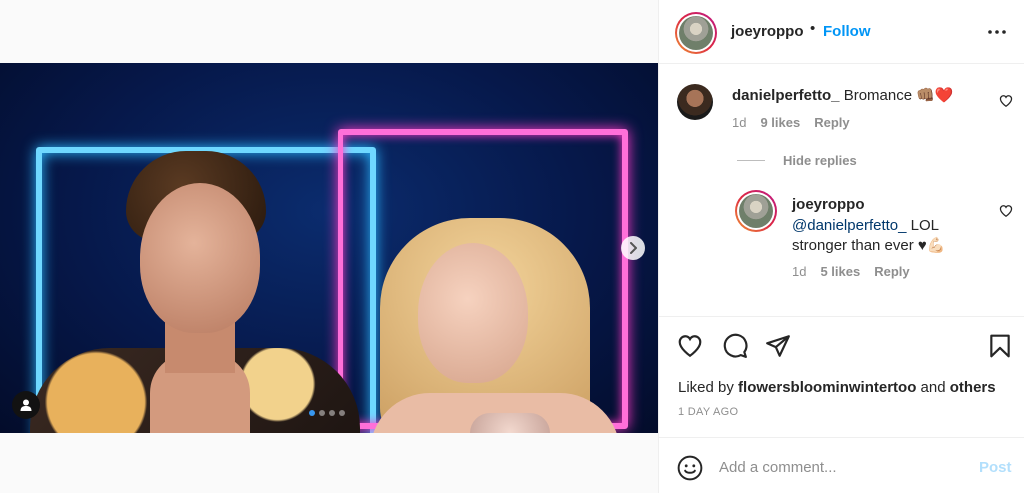 The image size is (1024, 493). What do you see at coordinates (473, 313) in the screenshot?
I see `photo-woman-face` at bounding box center [473, 313].